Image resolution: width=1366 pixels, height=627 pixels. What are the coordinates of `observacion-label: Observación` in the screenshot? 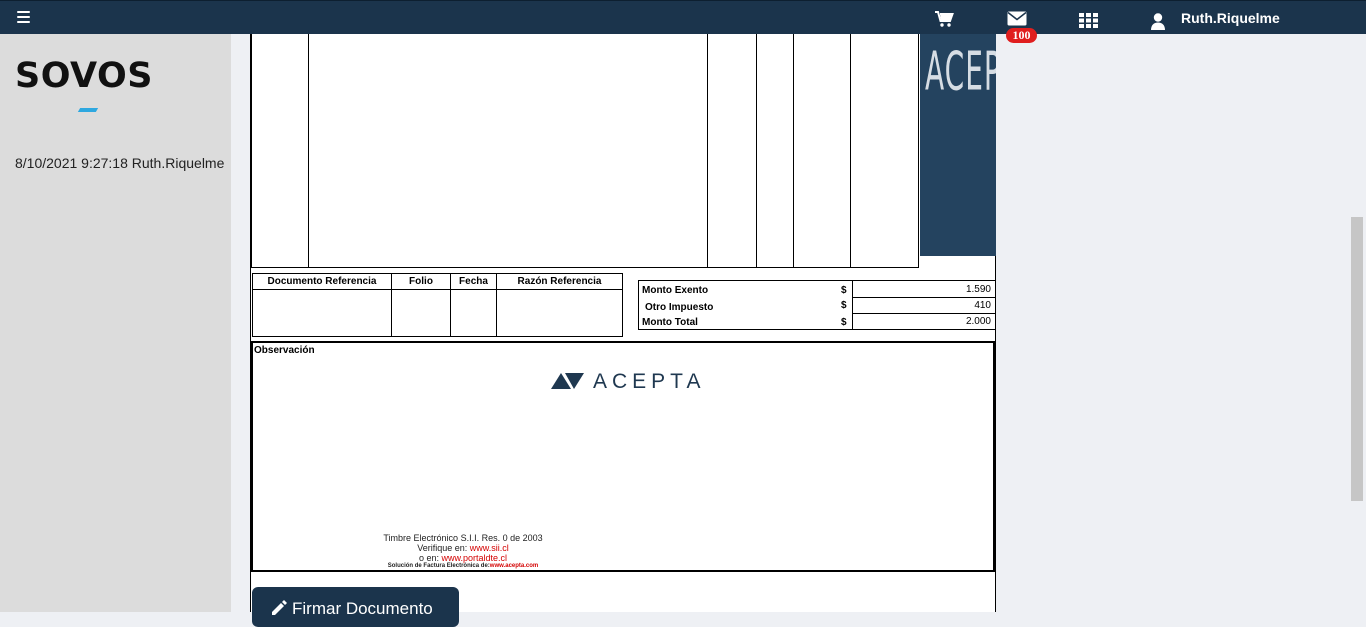 It's located at (284, 350).